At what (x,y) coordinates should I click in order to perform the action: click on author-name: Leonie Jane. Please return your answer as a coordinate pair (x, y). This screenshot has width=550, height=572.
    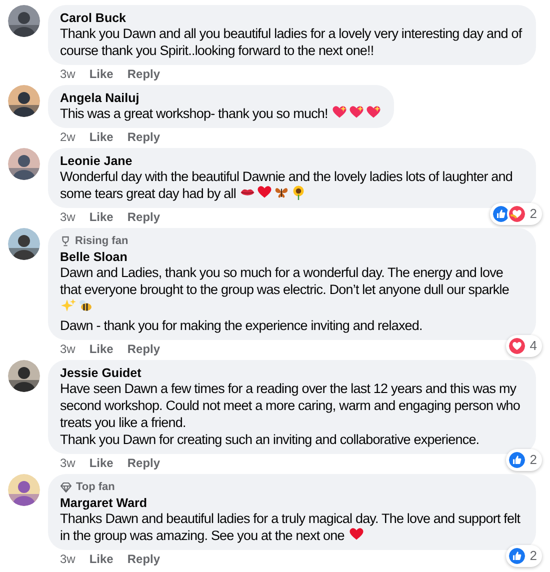
    Looking at the image, I should click on (292, 161).